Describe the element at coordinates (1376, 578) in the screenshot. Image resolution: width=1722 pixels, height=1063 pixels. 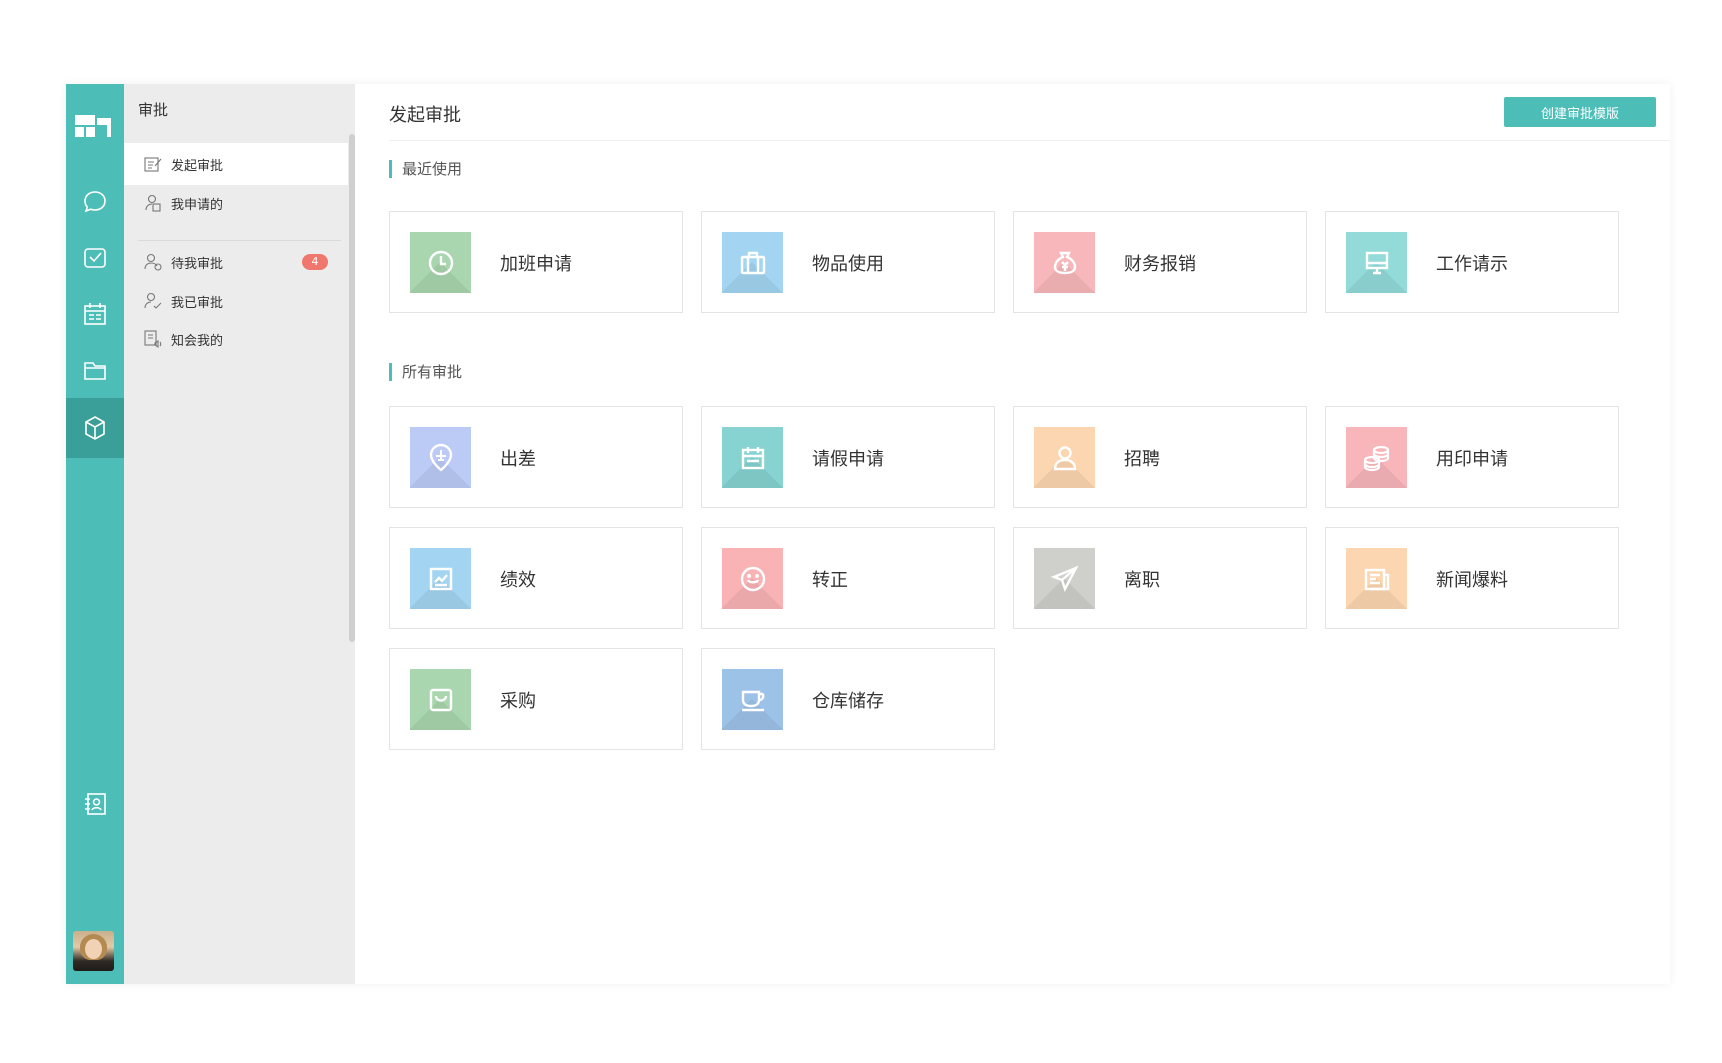
I see `newspaper-icon` at that location.